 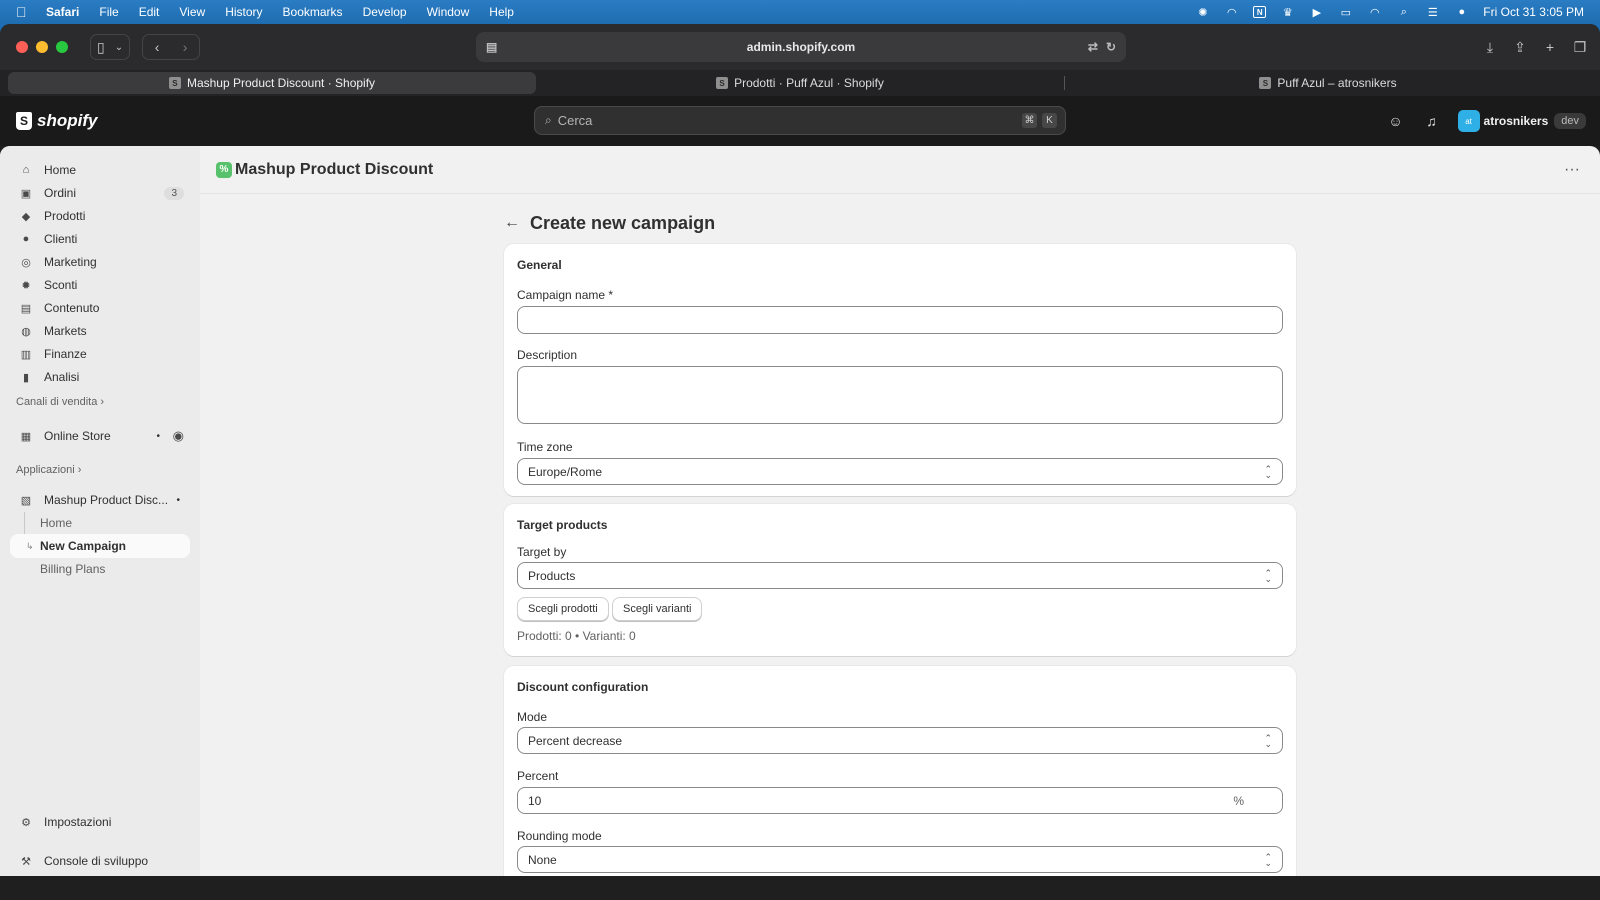 I want to click on mode-select: Percent decrease ⌃ ⌄, so click(x=900, y=740).